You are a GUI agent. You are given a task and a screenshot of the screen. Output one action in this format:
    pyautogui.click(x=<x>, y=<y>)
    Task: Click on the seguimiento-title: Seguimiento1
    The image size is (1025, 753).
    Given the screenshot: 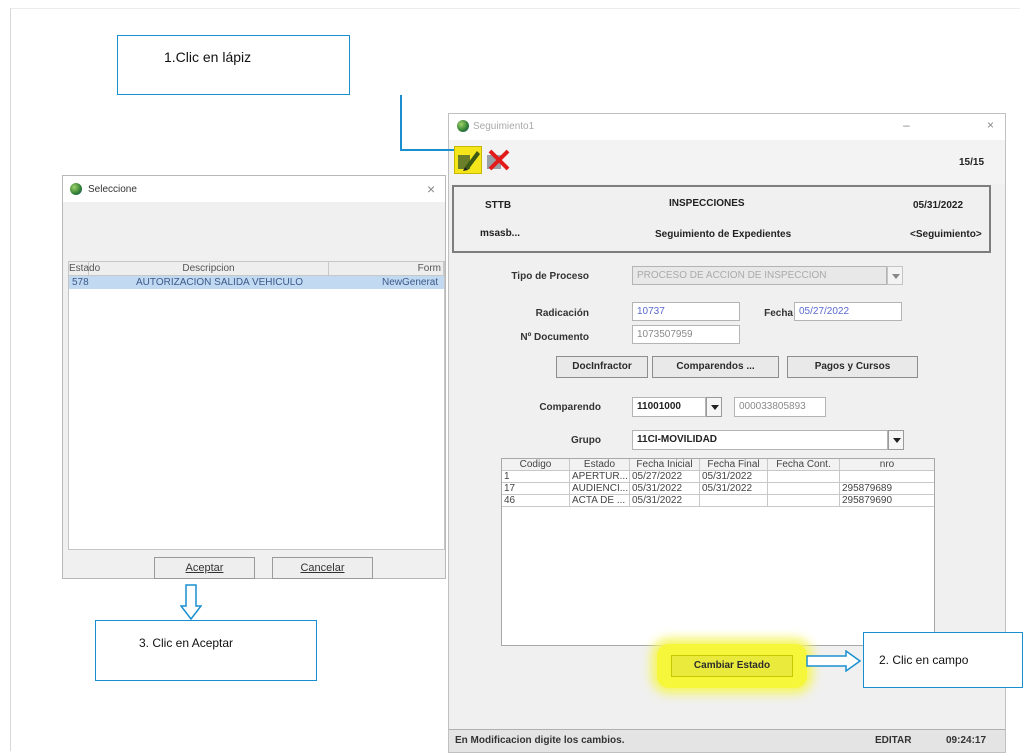 What is the action you would take?
    pyautogui.click(x=504, y=126)
    